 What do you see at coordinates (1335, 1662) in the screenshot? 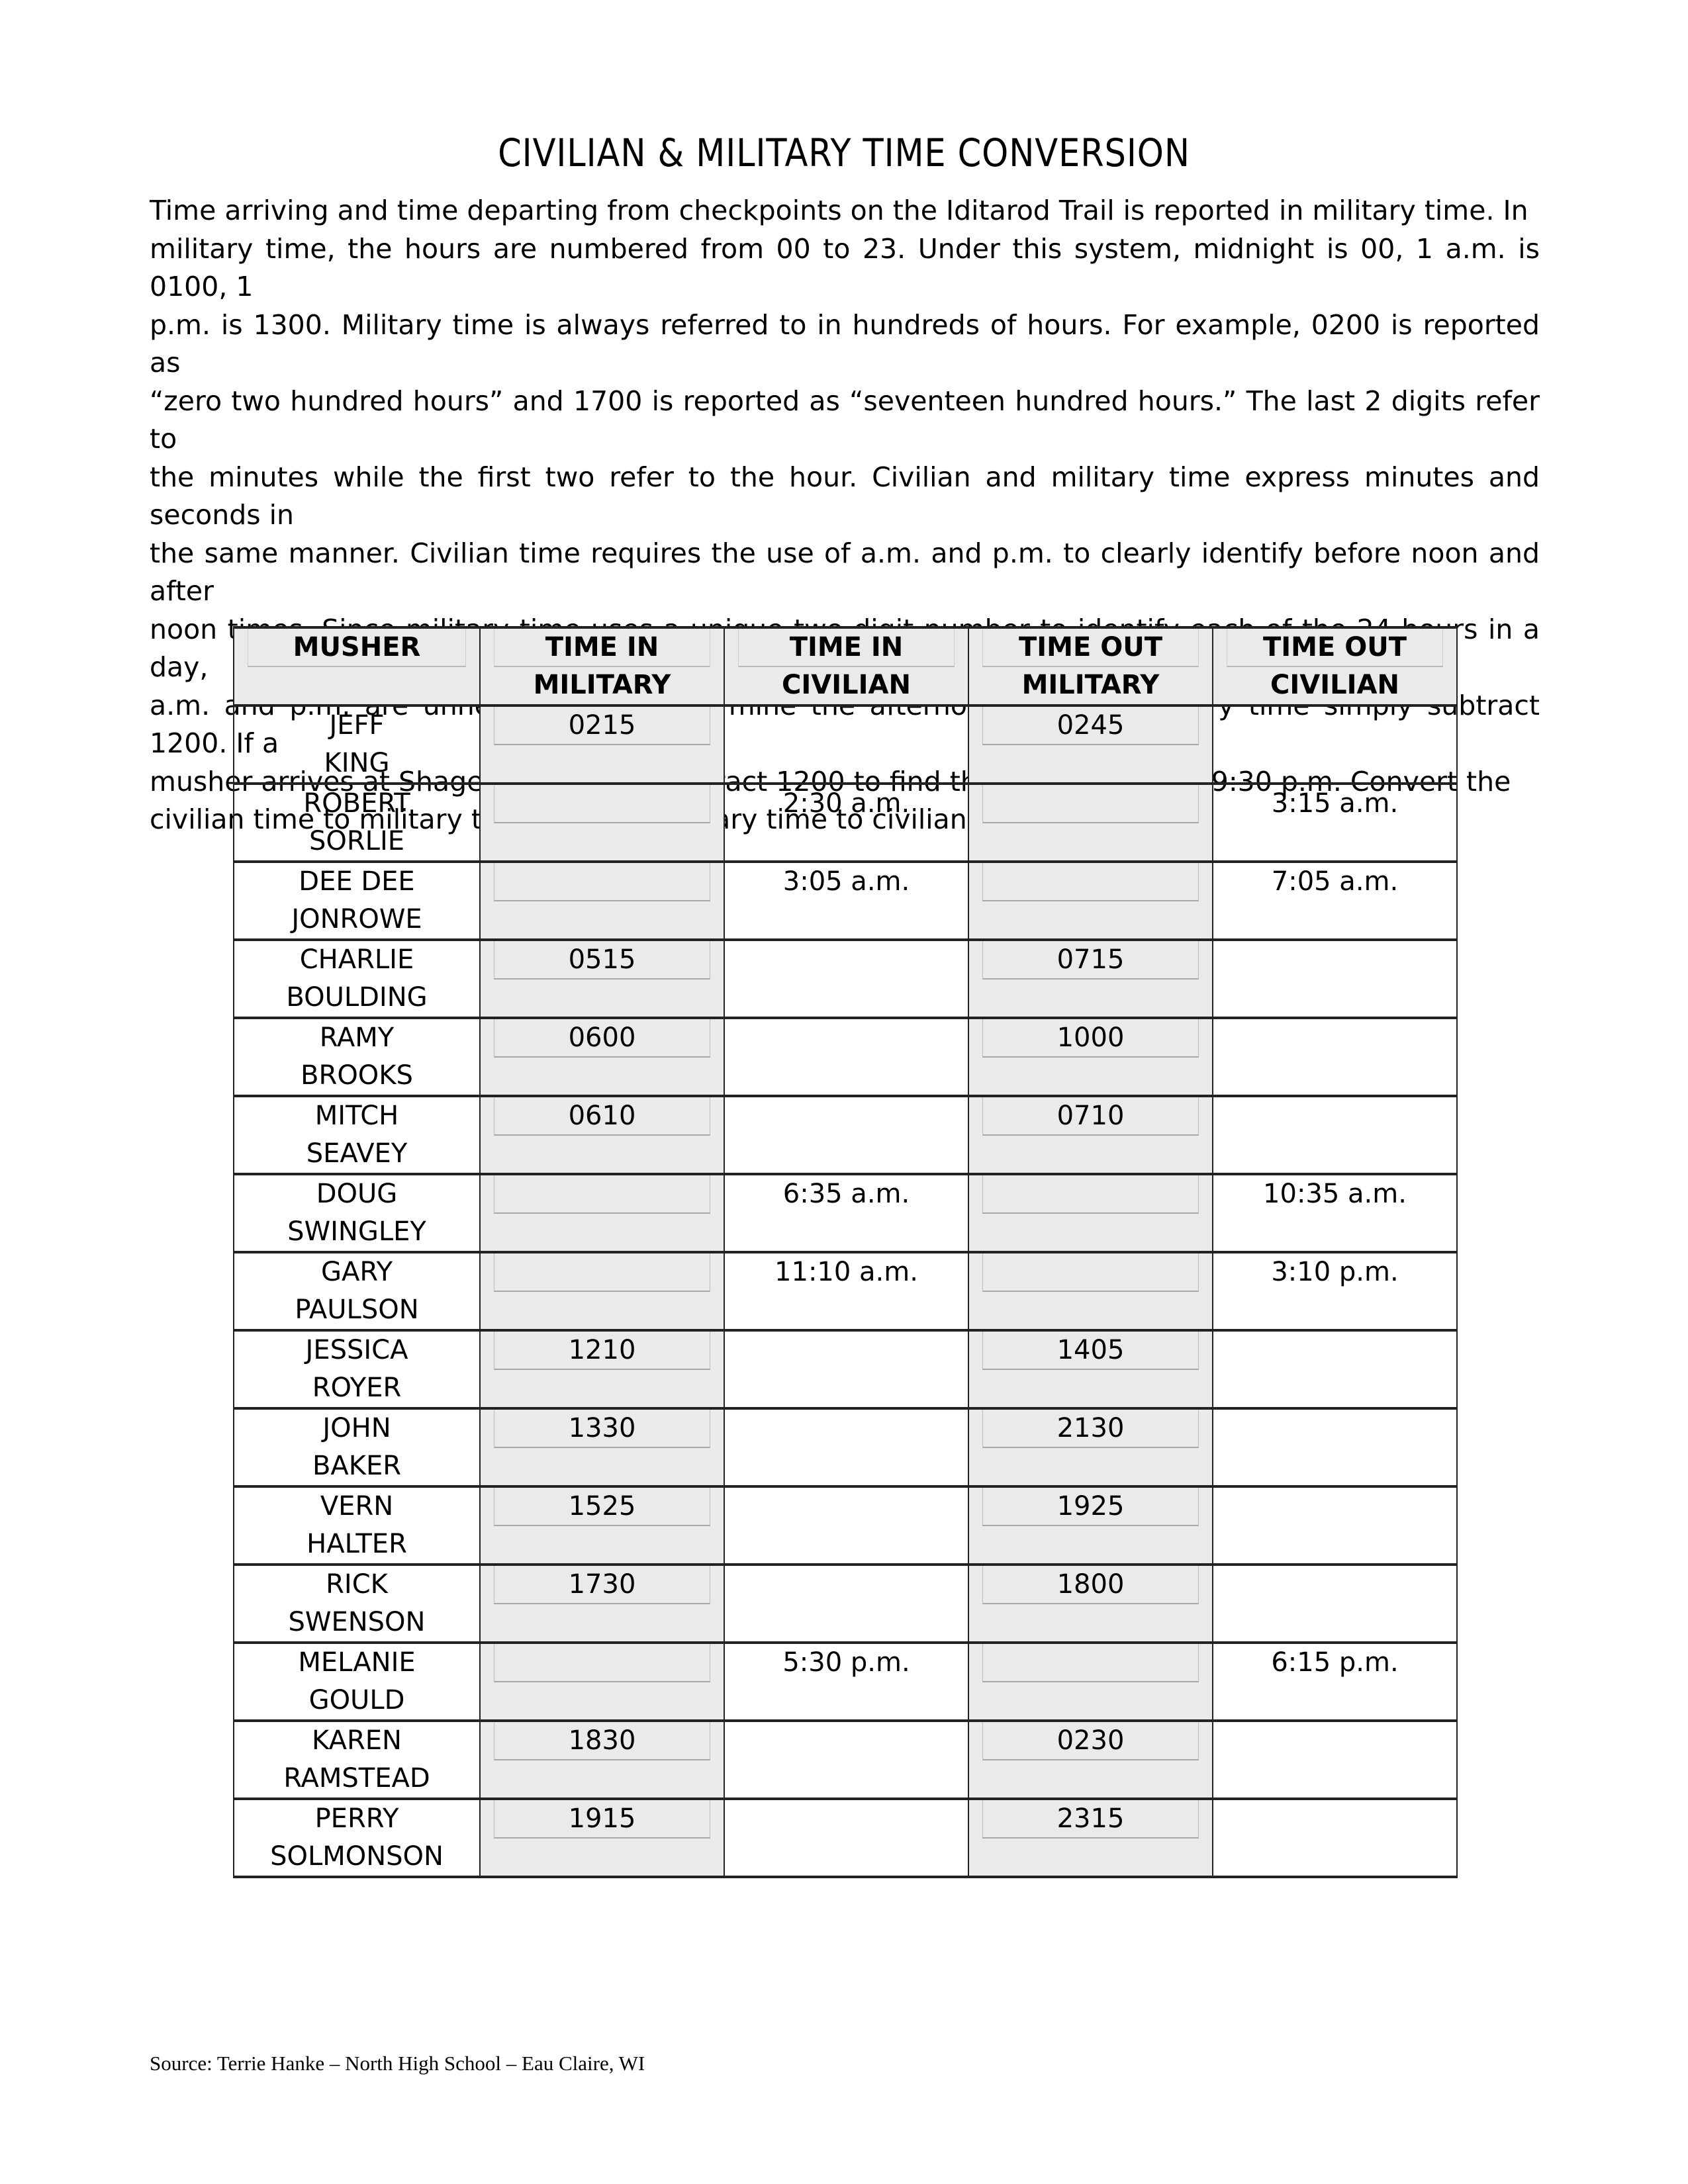
I see `time-value: 6:15 p.m.` at bounding box center [1335, 1662].